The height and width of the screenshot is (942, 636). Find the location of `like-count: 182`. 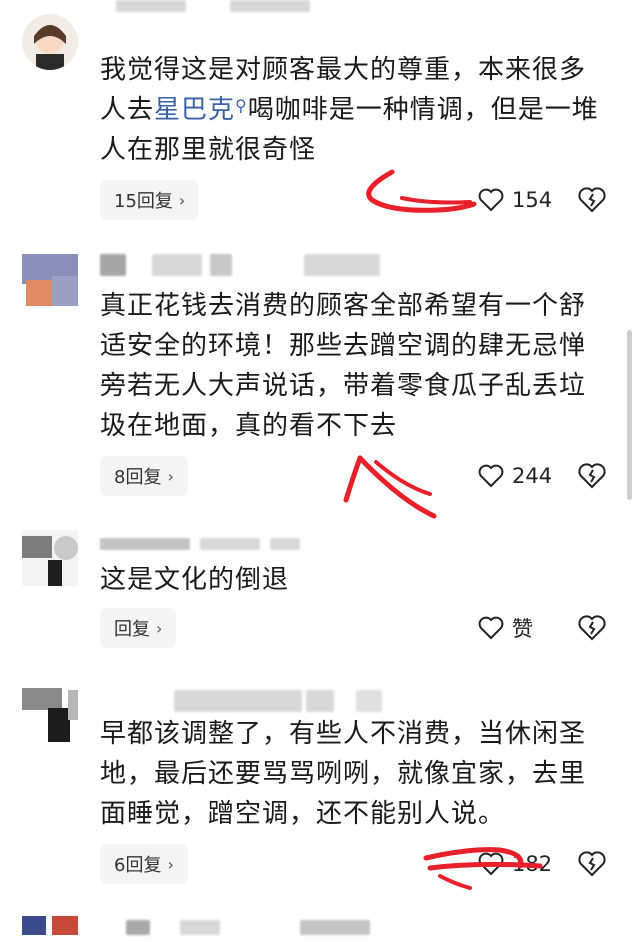

like-count: 182 is located at coordinates (532, 864).